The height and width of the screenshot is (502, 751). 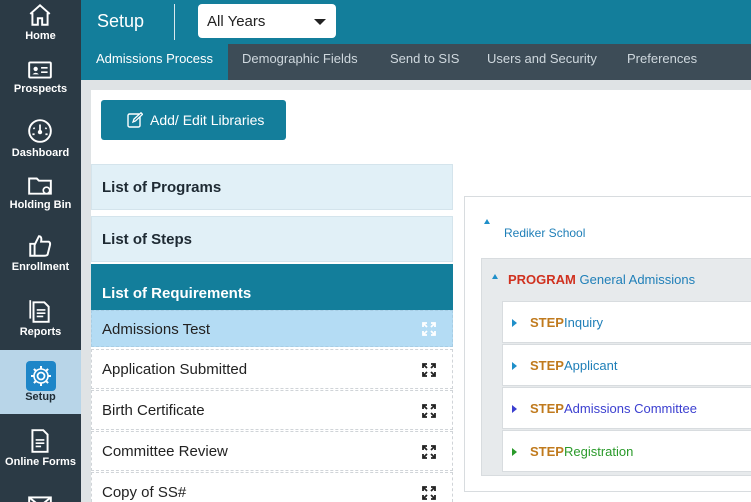 What do you see at coordinates (40, 397) in the screenshot?
I see `nav-setup-label: Setup` at bounding box center [40, 397].